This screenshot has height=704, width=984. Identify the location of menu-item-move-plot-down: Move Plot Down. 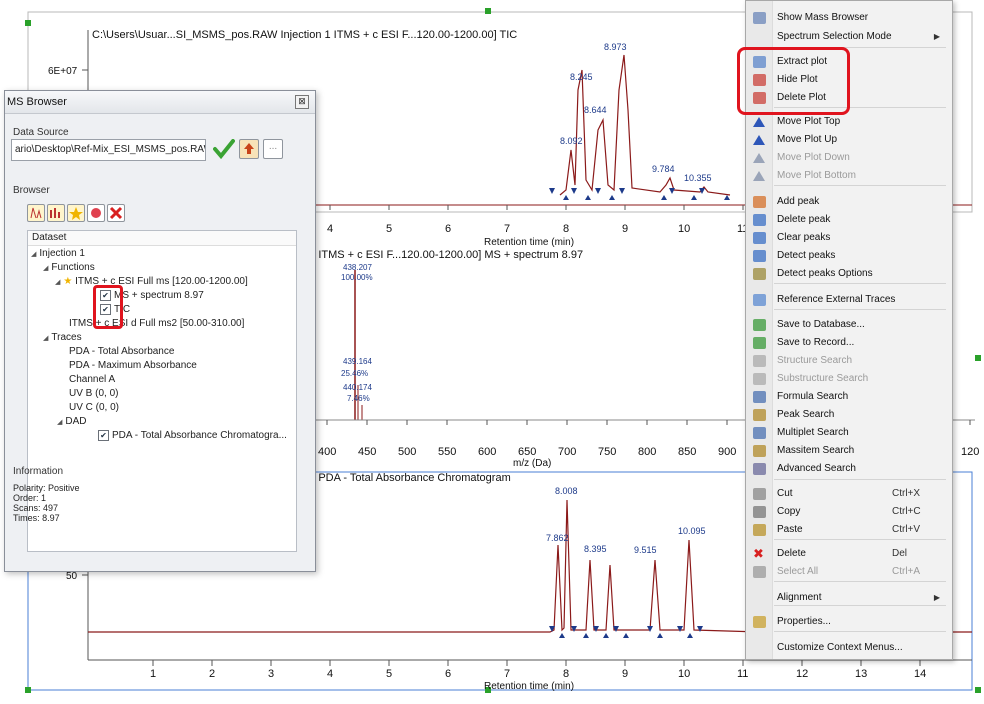
(849, 158).